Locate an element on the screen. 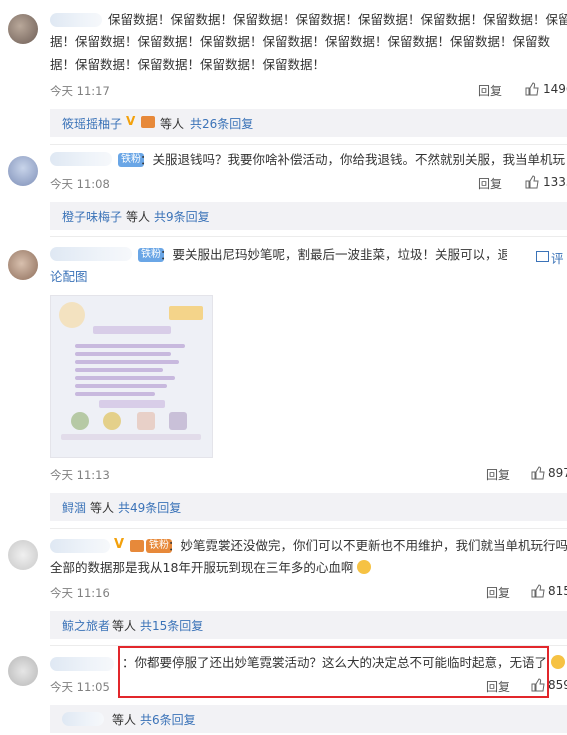 This screenshot has width=567, height=735. reply-count: 共15条回复 is located at coordinates (171, 625).